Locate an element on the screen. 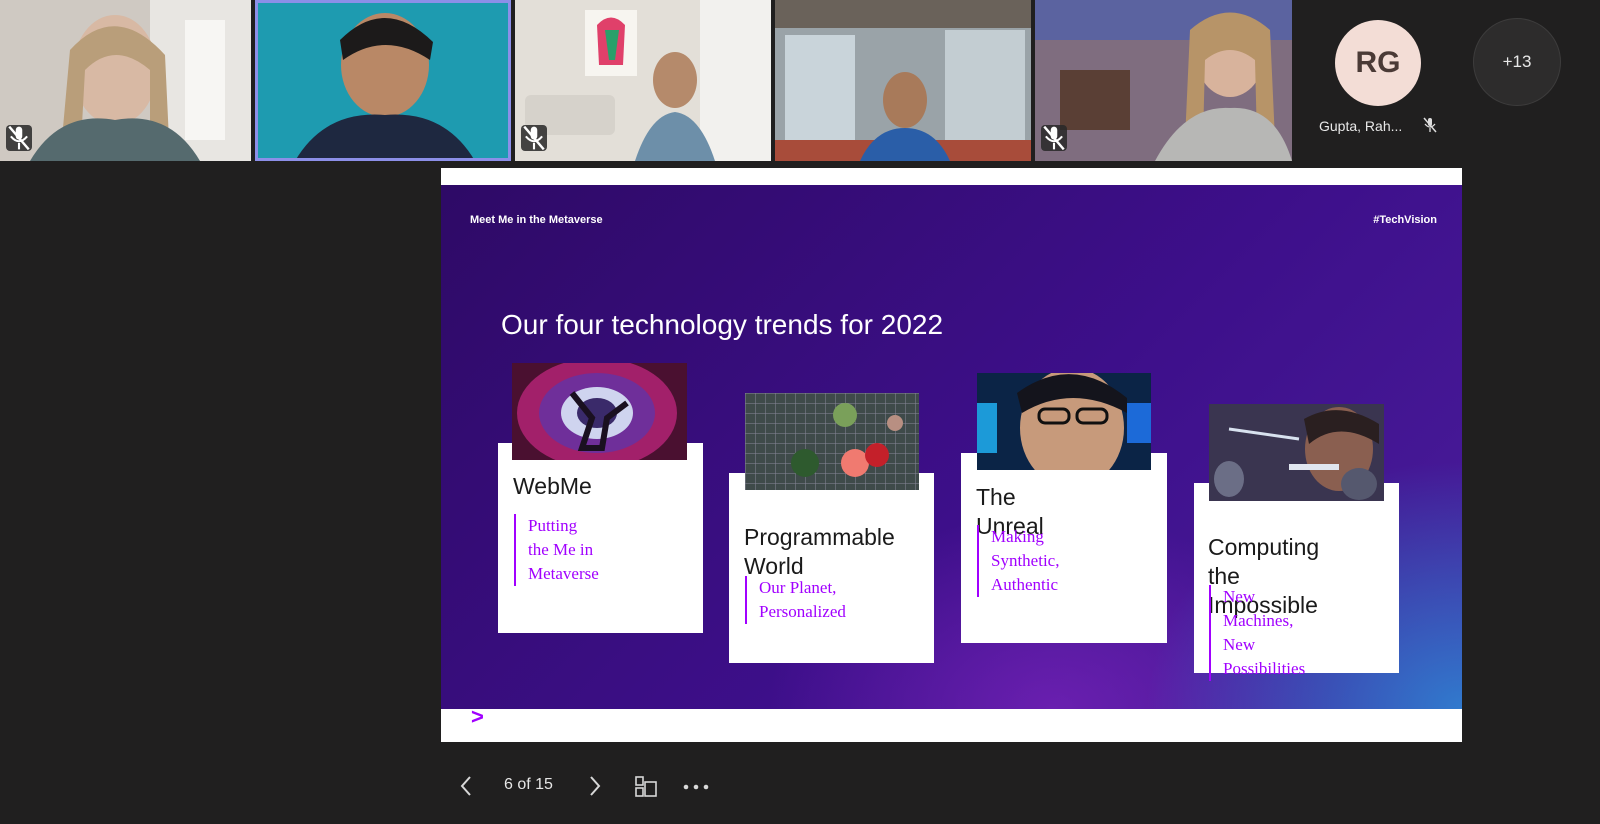 The height and width of the screenshot is (824, 1600). more-participants-button: +13 is located at coordinates (1517, 62).